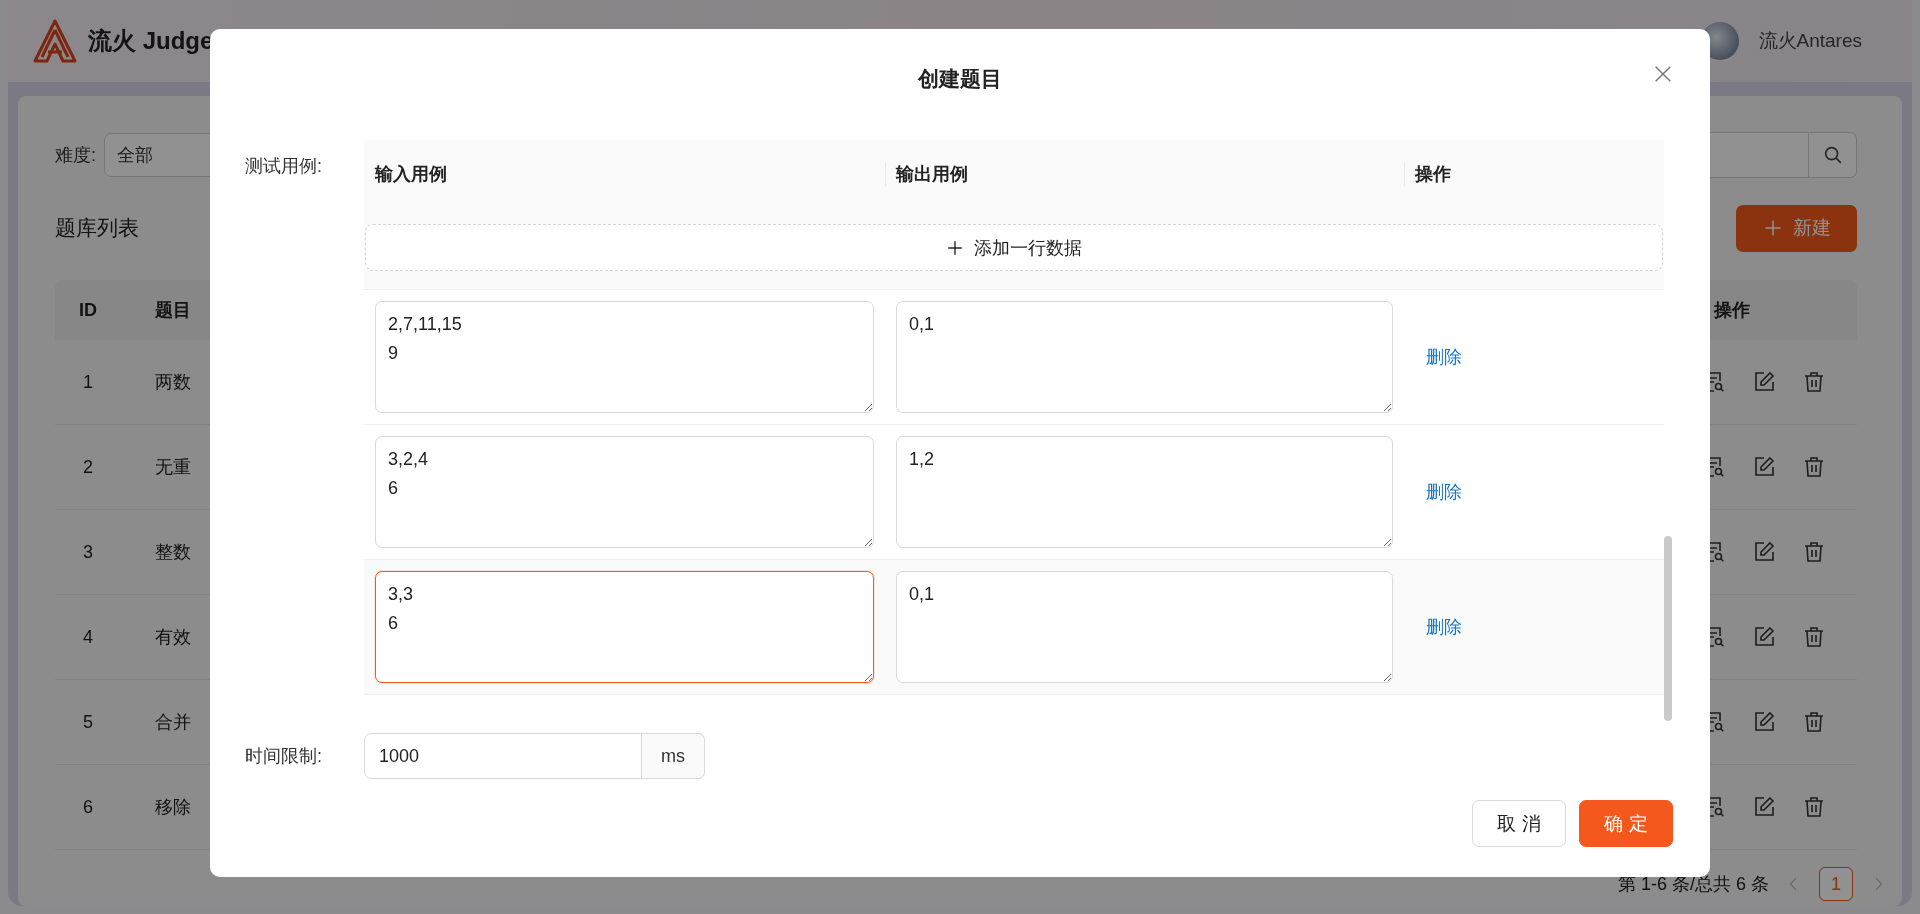 This screenshot has height=914, width=1920. Describe the element at coordinates (151, 41) in the screenshot. I see `app-name: 流火 Judge` at that location.